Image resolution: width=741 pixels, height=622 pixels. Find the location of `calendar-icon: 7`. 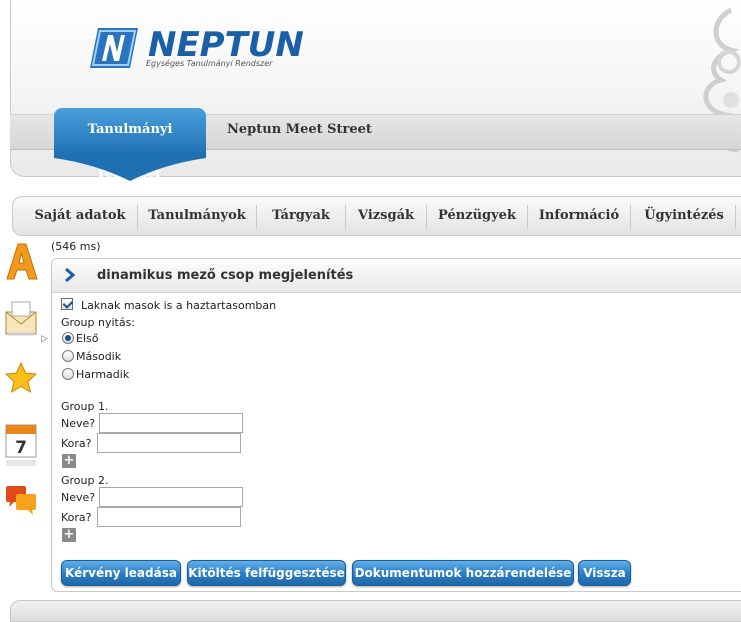

calendar-icon: 7 is located at coordinates (21, 447).